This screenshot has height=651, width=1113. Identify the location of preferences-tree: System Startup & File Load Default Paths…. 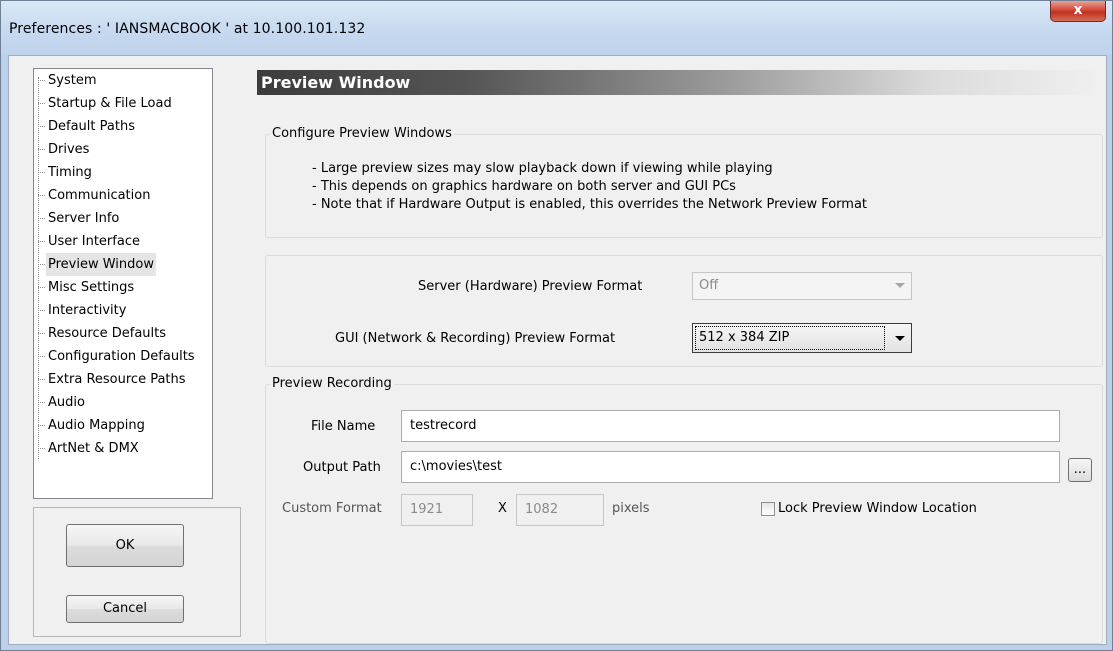
(123, 283).